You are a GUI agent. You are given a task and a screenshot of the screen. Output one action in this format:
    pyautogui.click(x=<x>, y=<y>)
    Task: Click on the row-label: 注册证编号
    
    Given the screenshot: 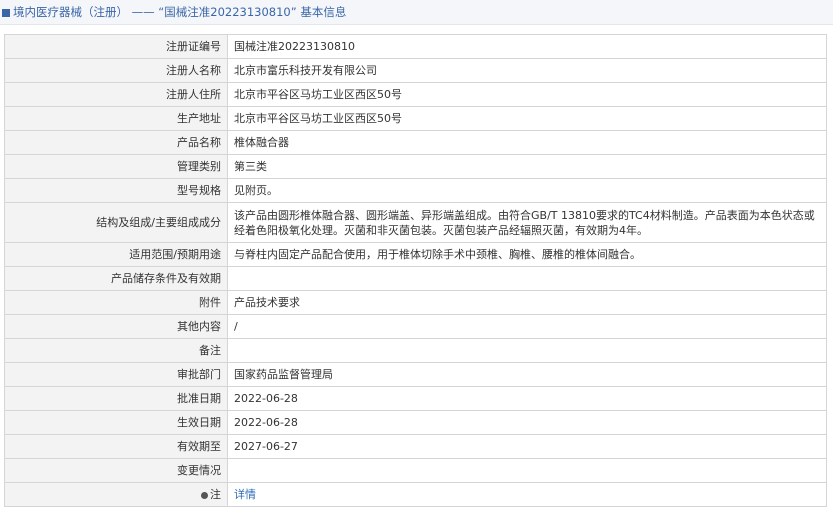 What is the action you would take?
    pyautogui.click(x=116, y=46)
    